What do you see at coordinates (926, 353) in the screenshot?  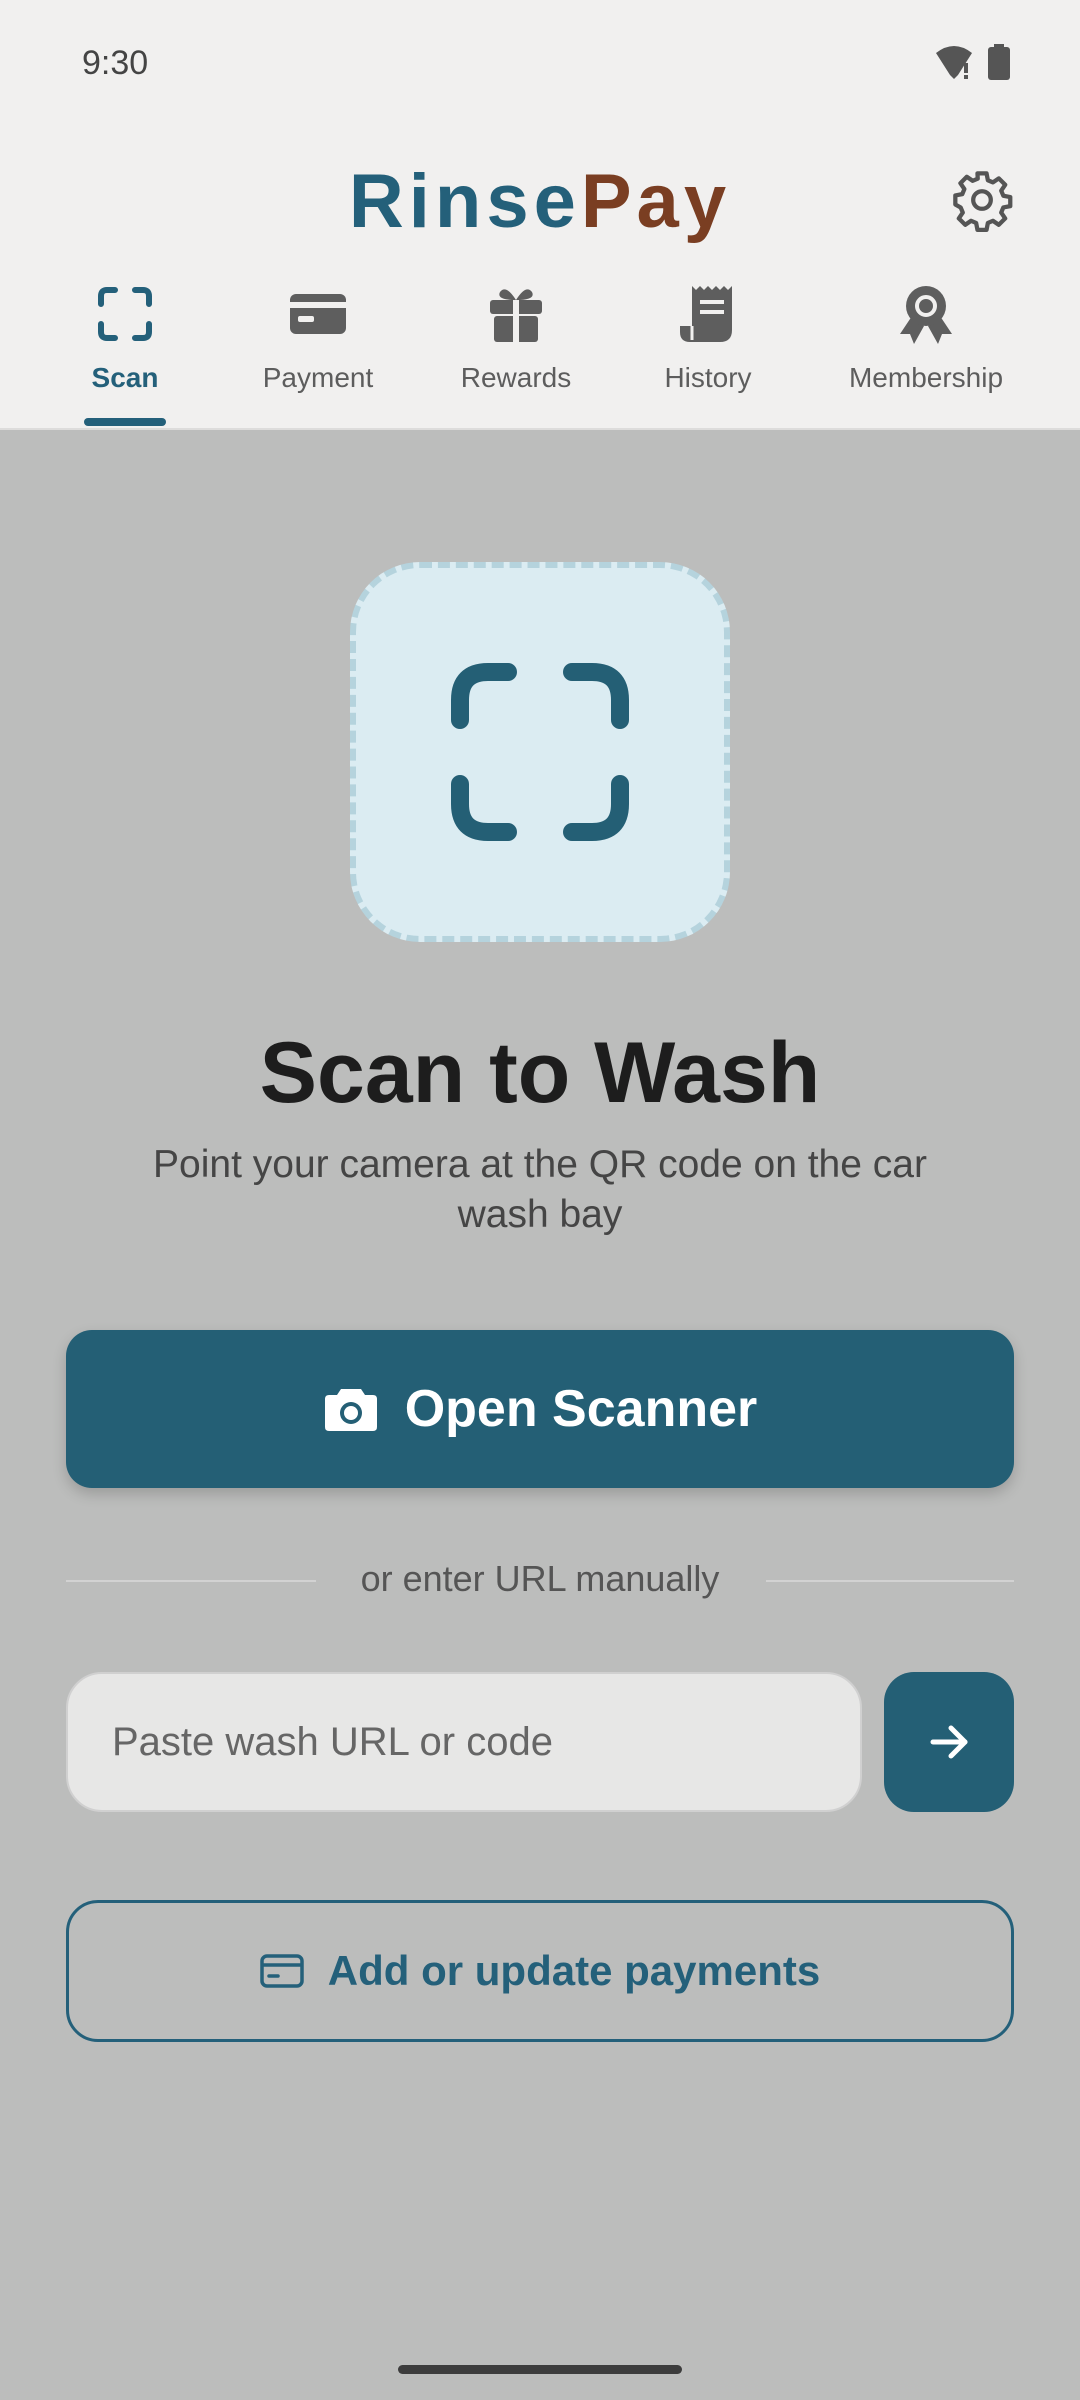 I see `tab-membership: Membership` at bounding box center [926, 353].